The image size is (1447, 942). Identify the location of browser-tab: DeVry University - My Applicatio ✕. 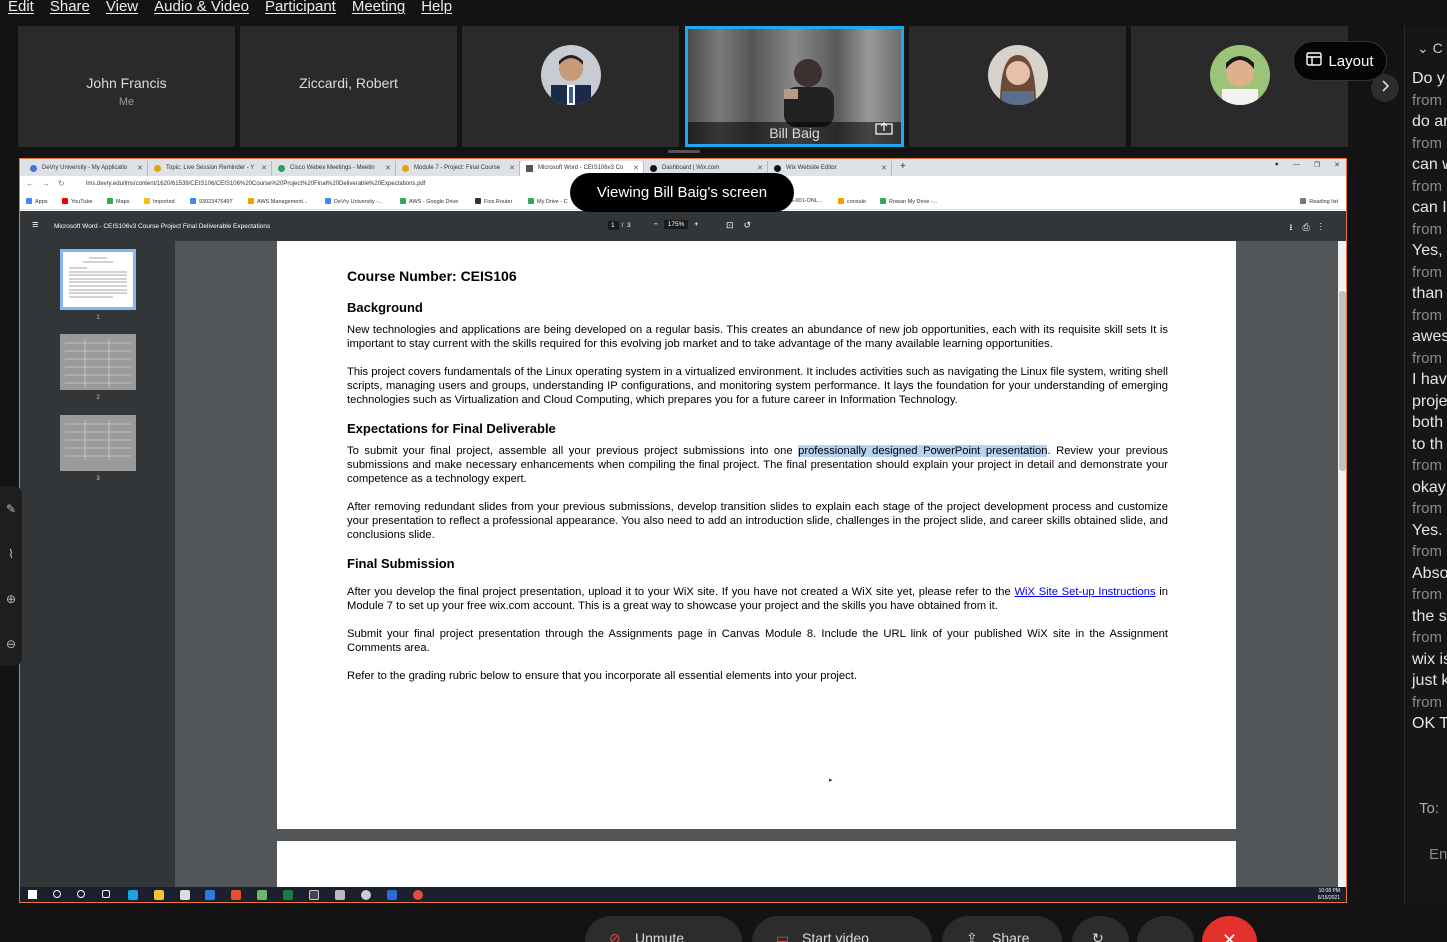
(86, 168).